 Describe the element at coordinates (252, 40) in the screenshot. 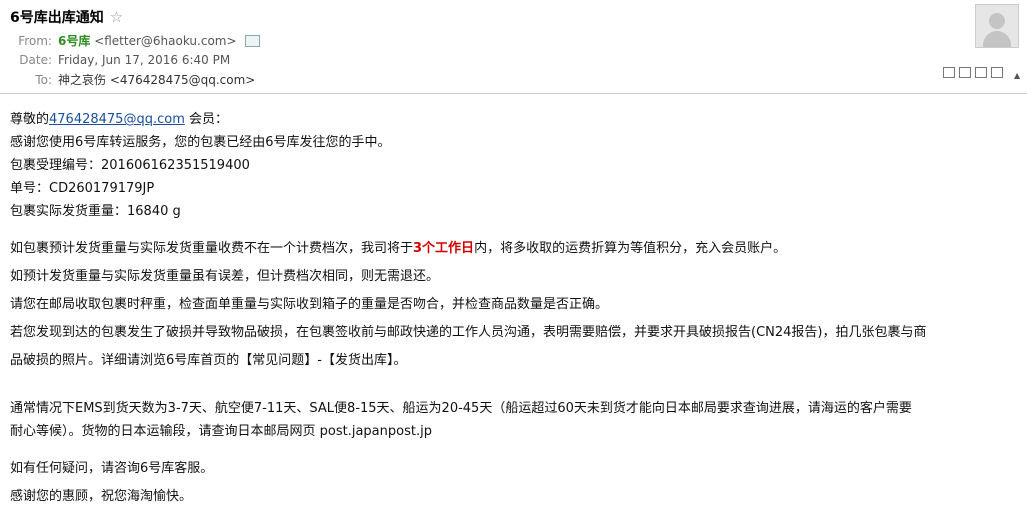

I see `contact-card-icon` at that location.